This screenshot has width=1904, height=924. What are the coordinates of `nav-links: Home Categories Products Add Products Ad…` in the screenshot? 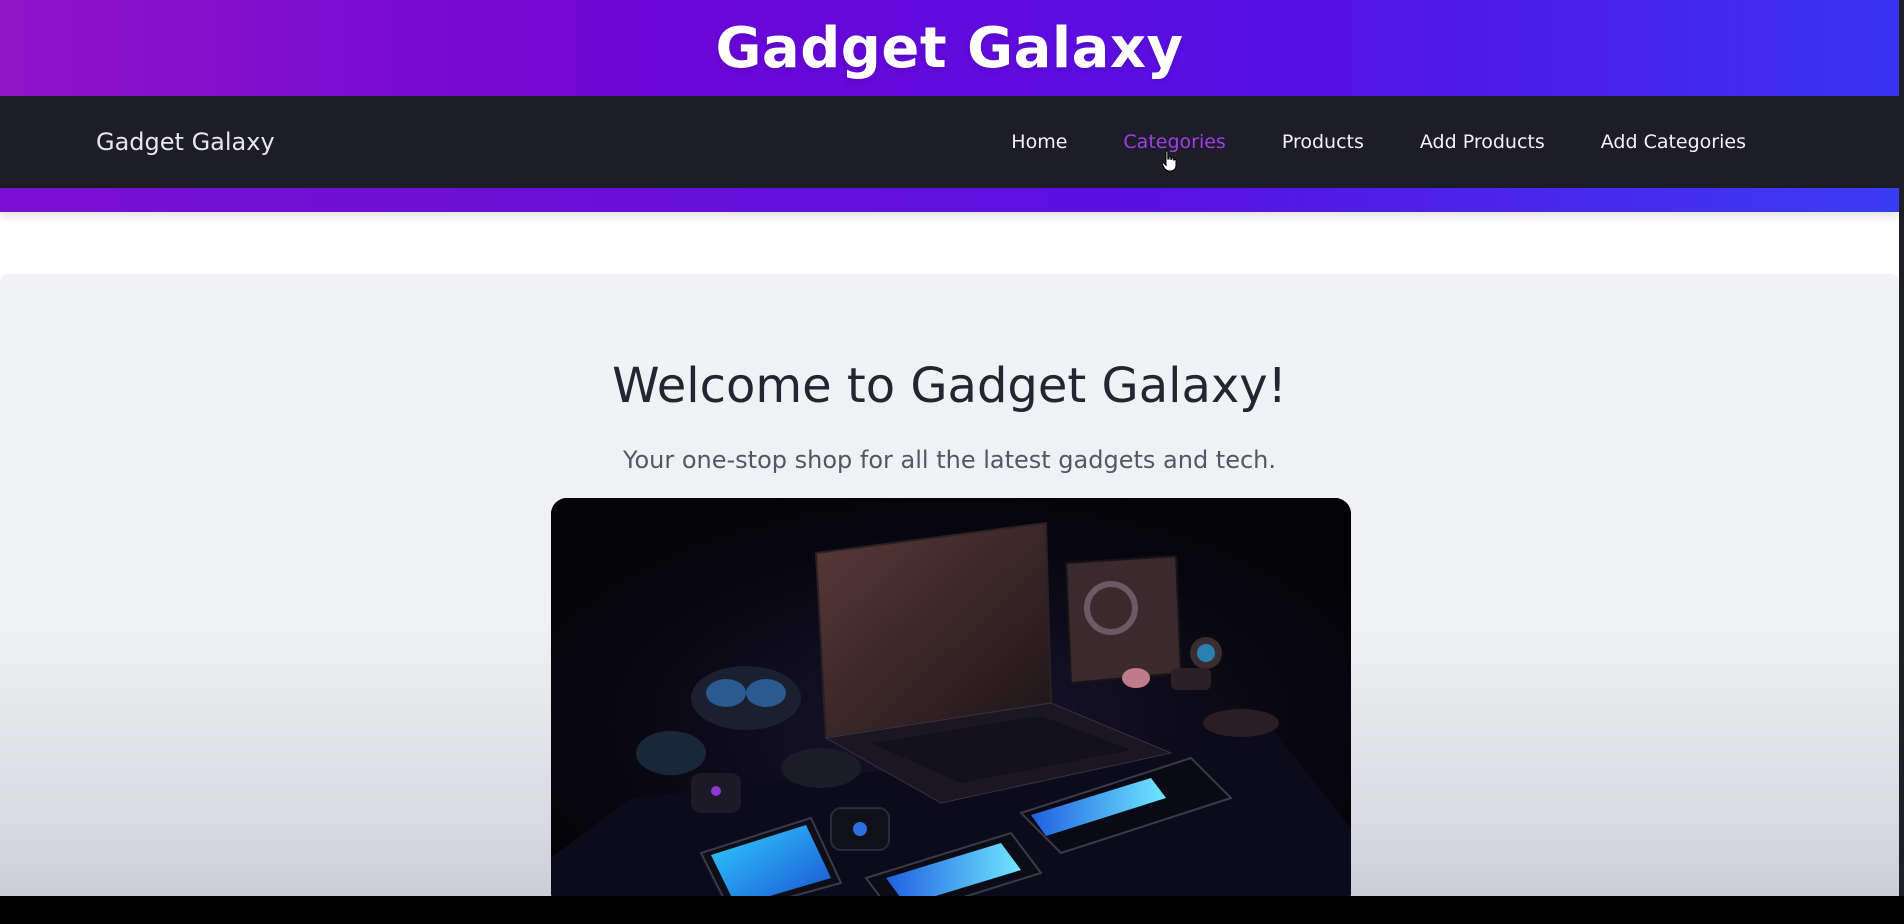 It's located at (1378, 142).